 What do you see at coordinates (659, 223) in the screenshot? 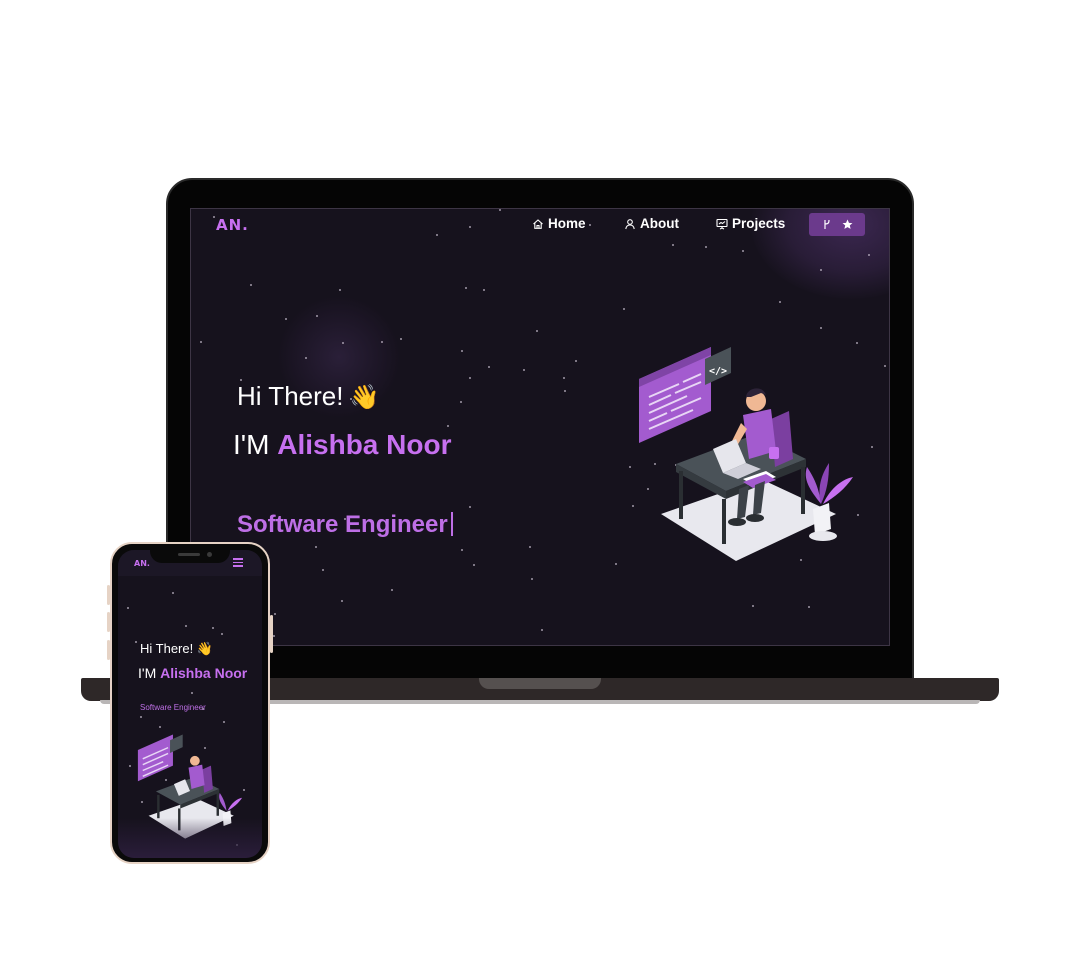
I see `nav-about-label: About` at bounding box center [659, 223].